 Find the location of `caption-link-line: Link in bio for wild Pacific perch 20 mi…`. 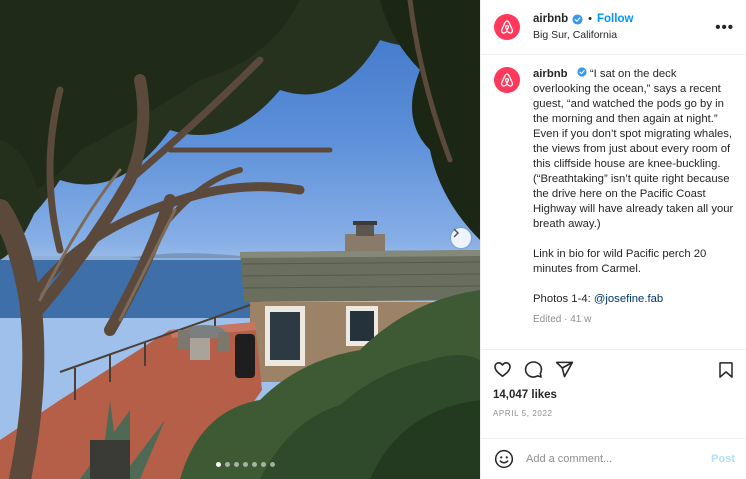

caption-link-line: Link in bio for wild Pacific perch 20 mi… is located at coordinates (620, 261).